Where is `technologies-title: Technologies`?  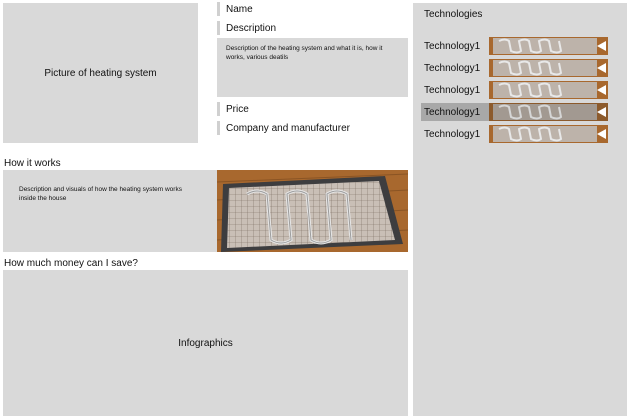 technologies-title: Technologies is located at coordinates (453, 14).